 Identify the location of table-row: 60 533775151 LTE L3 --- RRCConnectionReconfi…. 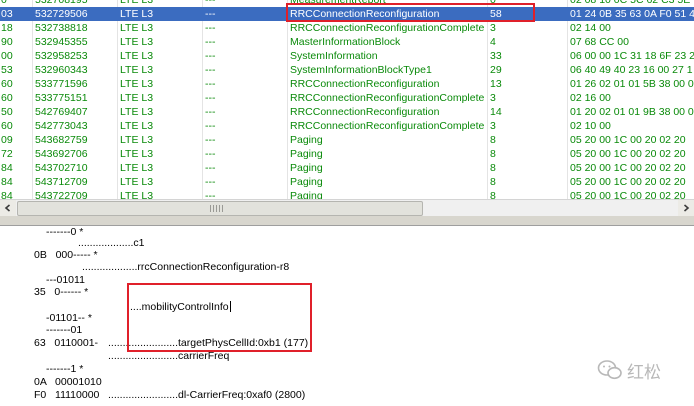
(347, 98).